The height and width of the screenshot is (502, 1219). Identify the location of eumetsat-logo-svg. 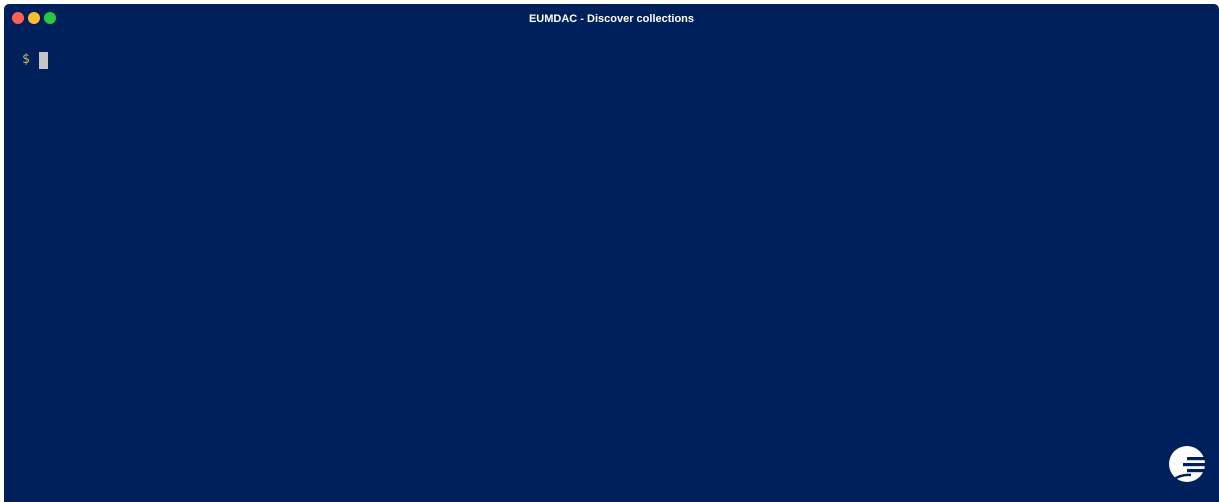
(1188, 464).